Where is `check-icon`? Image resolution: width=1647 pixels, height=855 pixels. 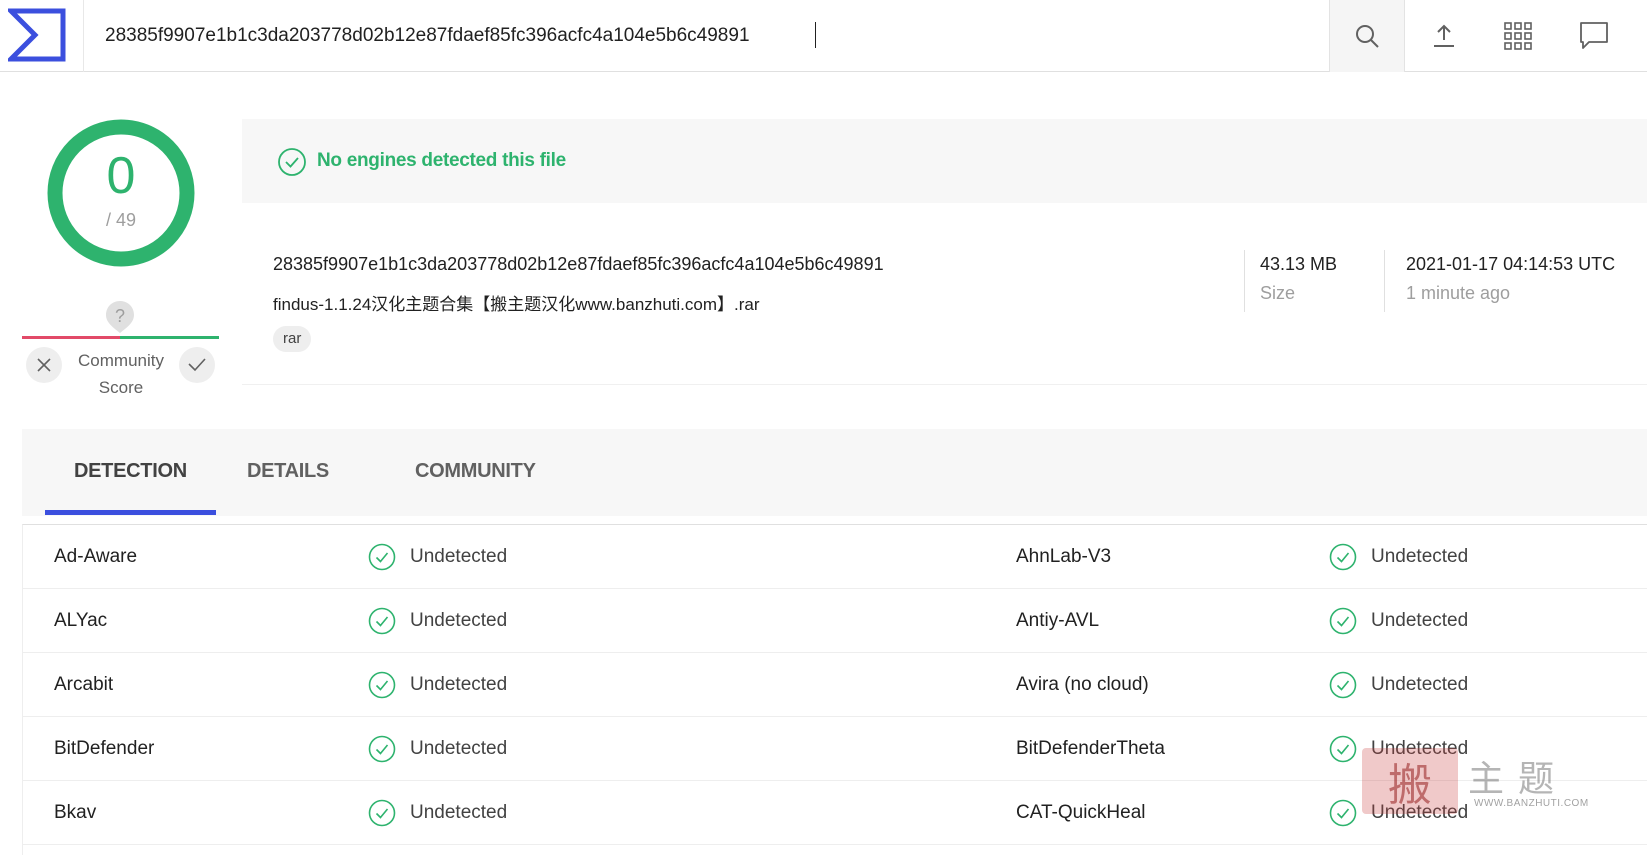 check-icon is located at coordinates (197, 365).